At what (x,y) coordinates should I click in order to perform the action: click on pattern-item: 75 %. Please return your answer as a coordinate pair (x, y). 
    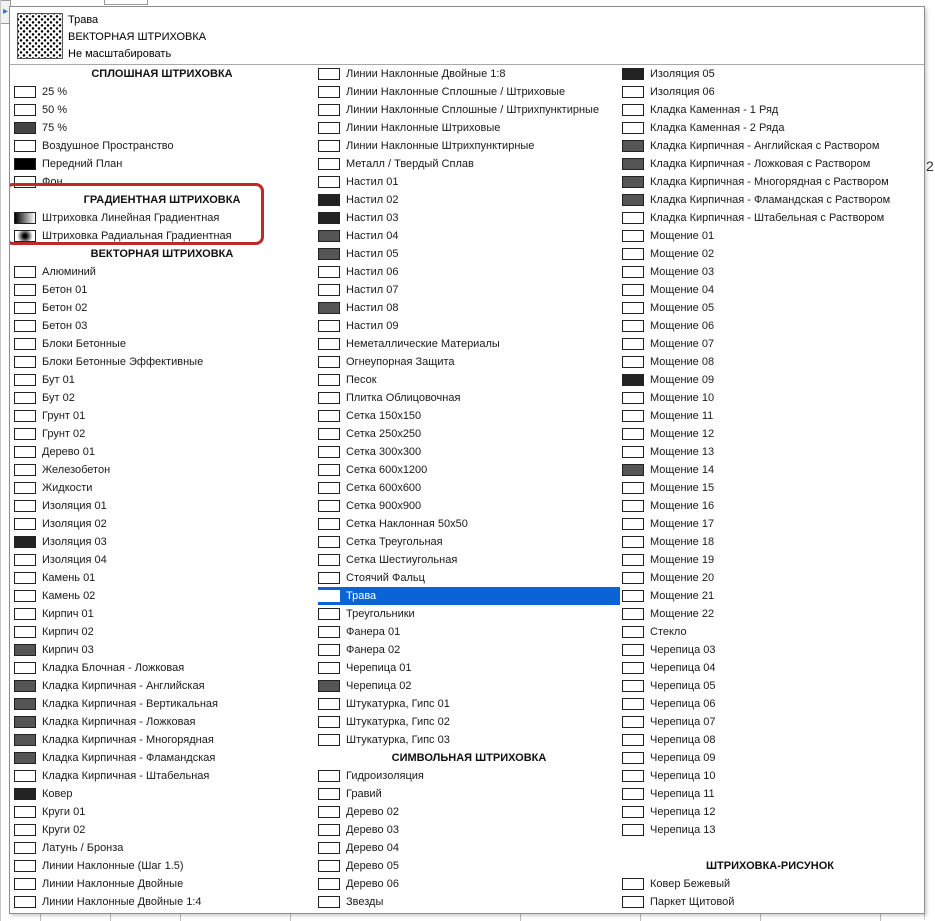
    Looking at the image, I should click on (162, 128).